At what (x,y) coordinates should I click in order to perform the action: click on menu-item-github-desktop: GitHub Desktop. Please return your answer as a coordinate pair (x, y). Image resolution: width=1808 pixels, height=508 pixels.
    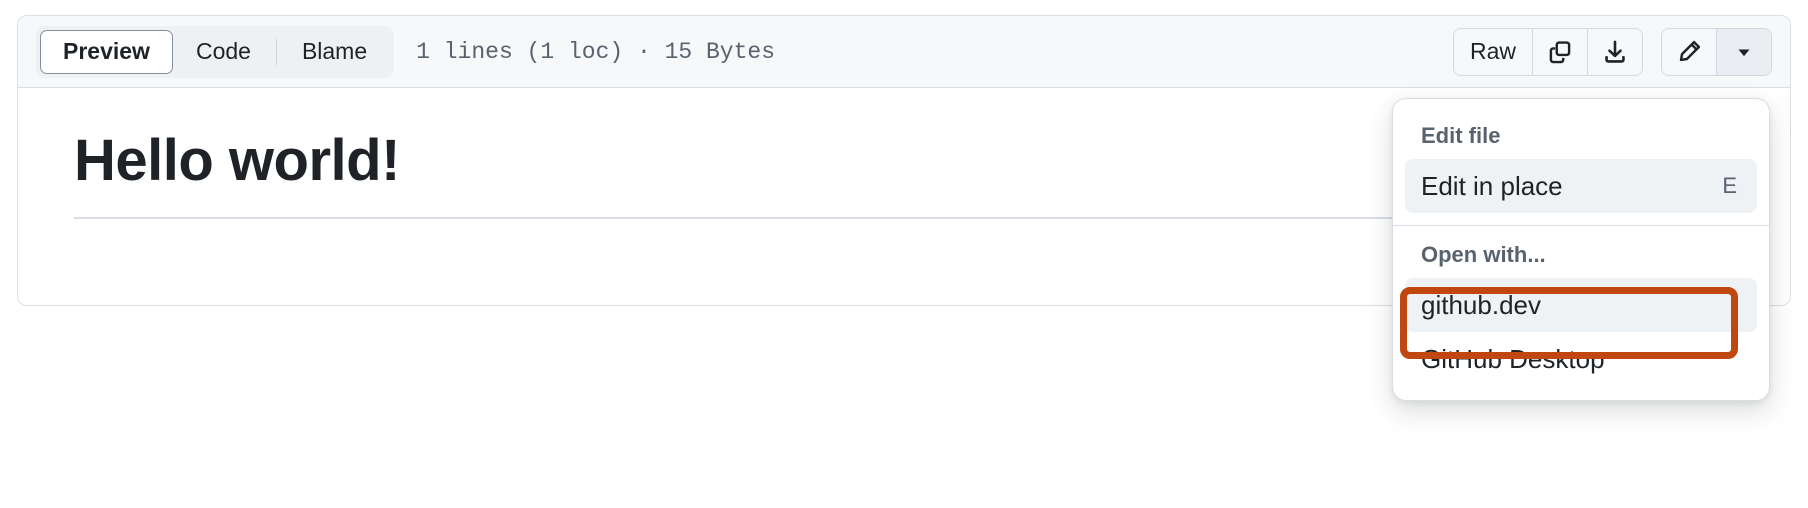
    Looking at the image, I should click on (1581, 359).